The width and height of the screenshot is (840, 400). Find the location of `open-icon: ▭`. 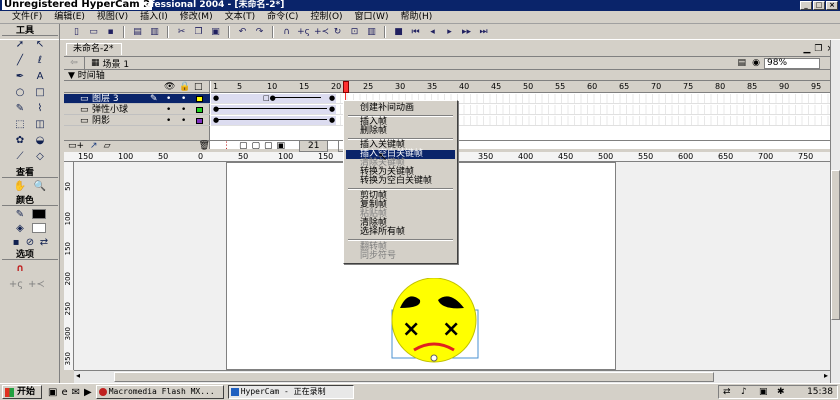

open-icon: ▭ is located at coordinates (93, 32).